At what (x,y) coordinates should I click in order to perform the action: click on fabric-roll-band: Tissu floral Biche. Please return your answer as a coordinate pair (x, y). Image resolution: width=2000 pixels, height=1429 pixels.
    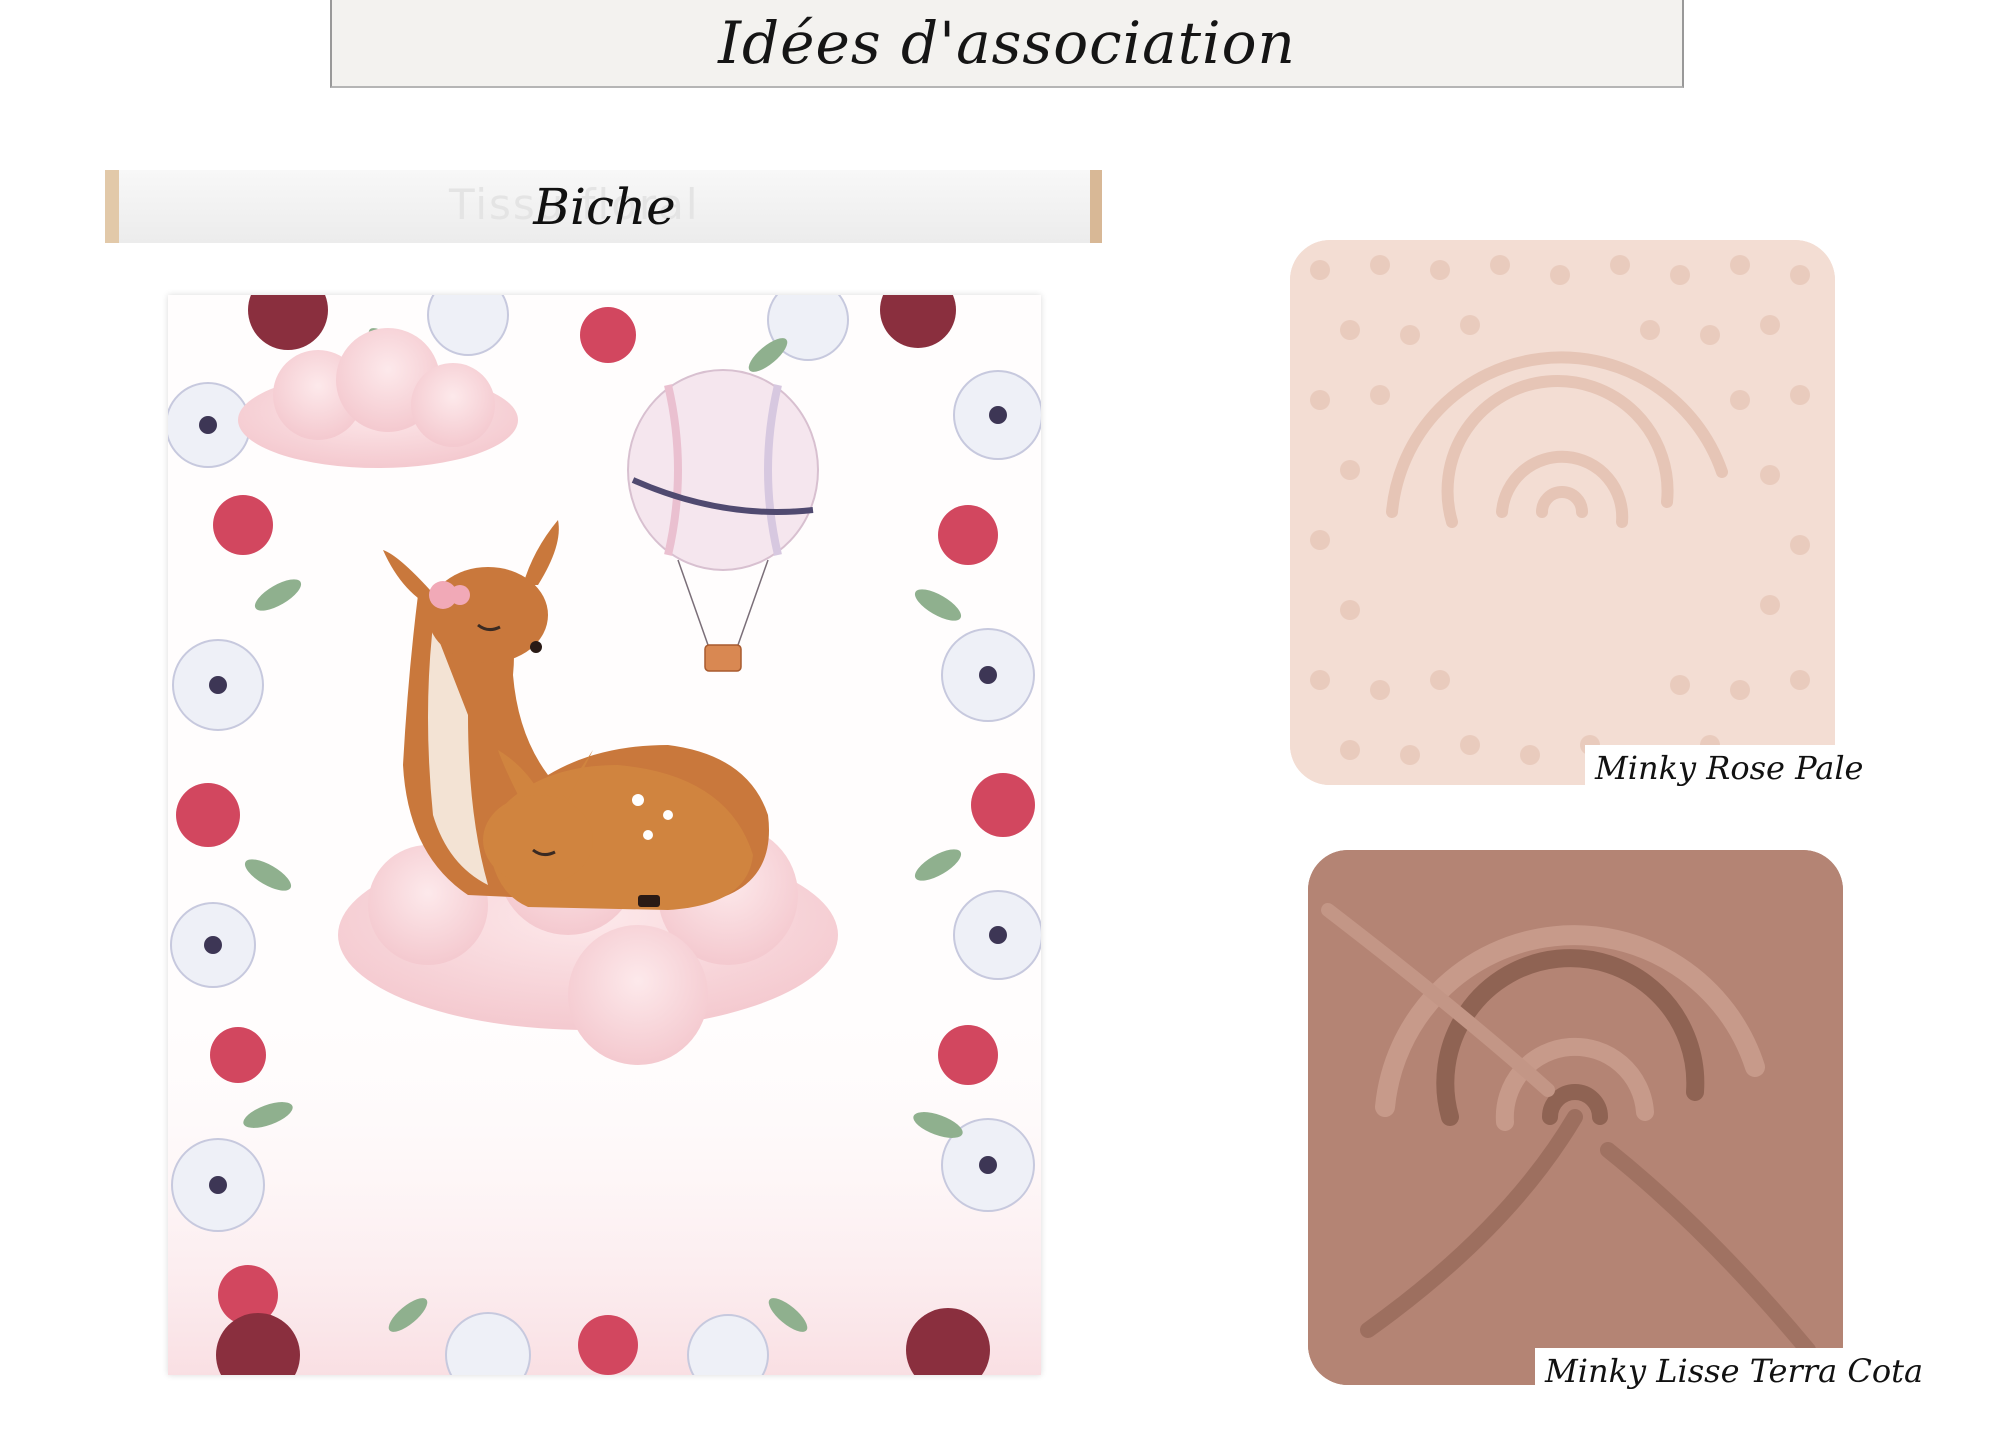
    Looking at the image, I should click on (603, 206).